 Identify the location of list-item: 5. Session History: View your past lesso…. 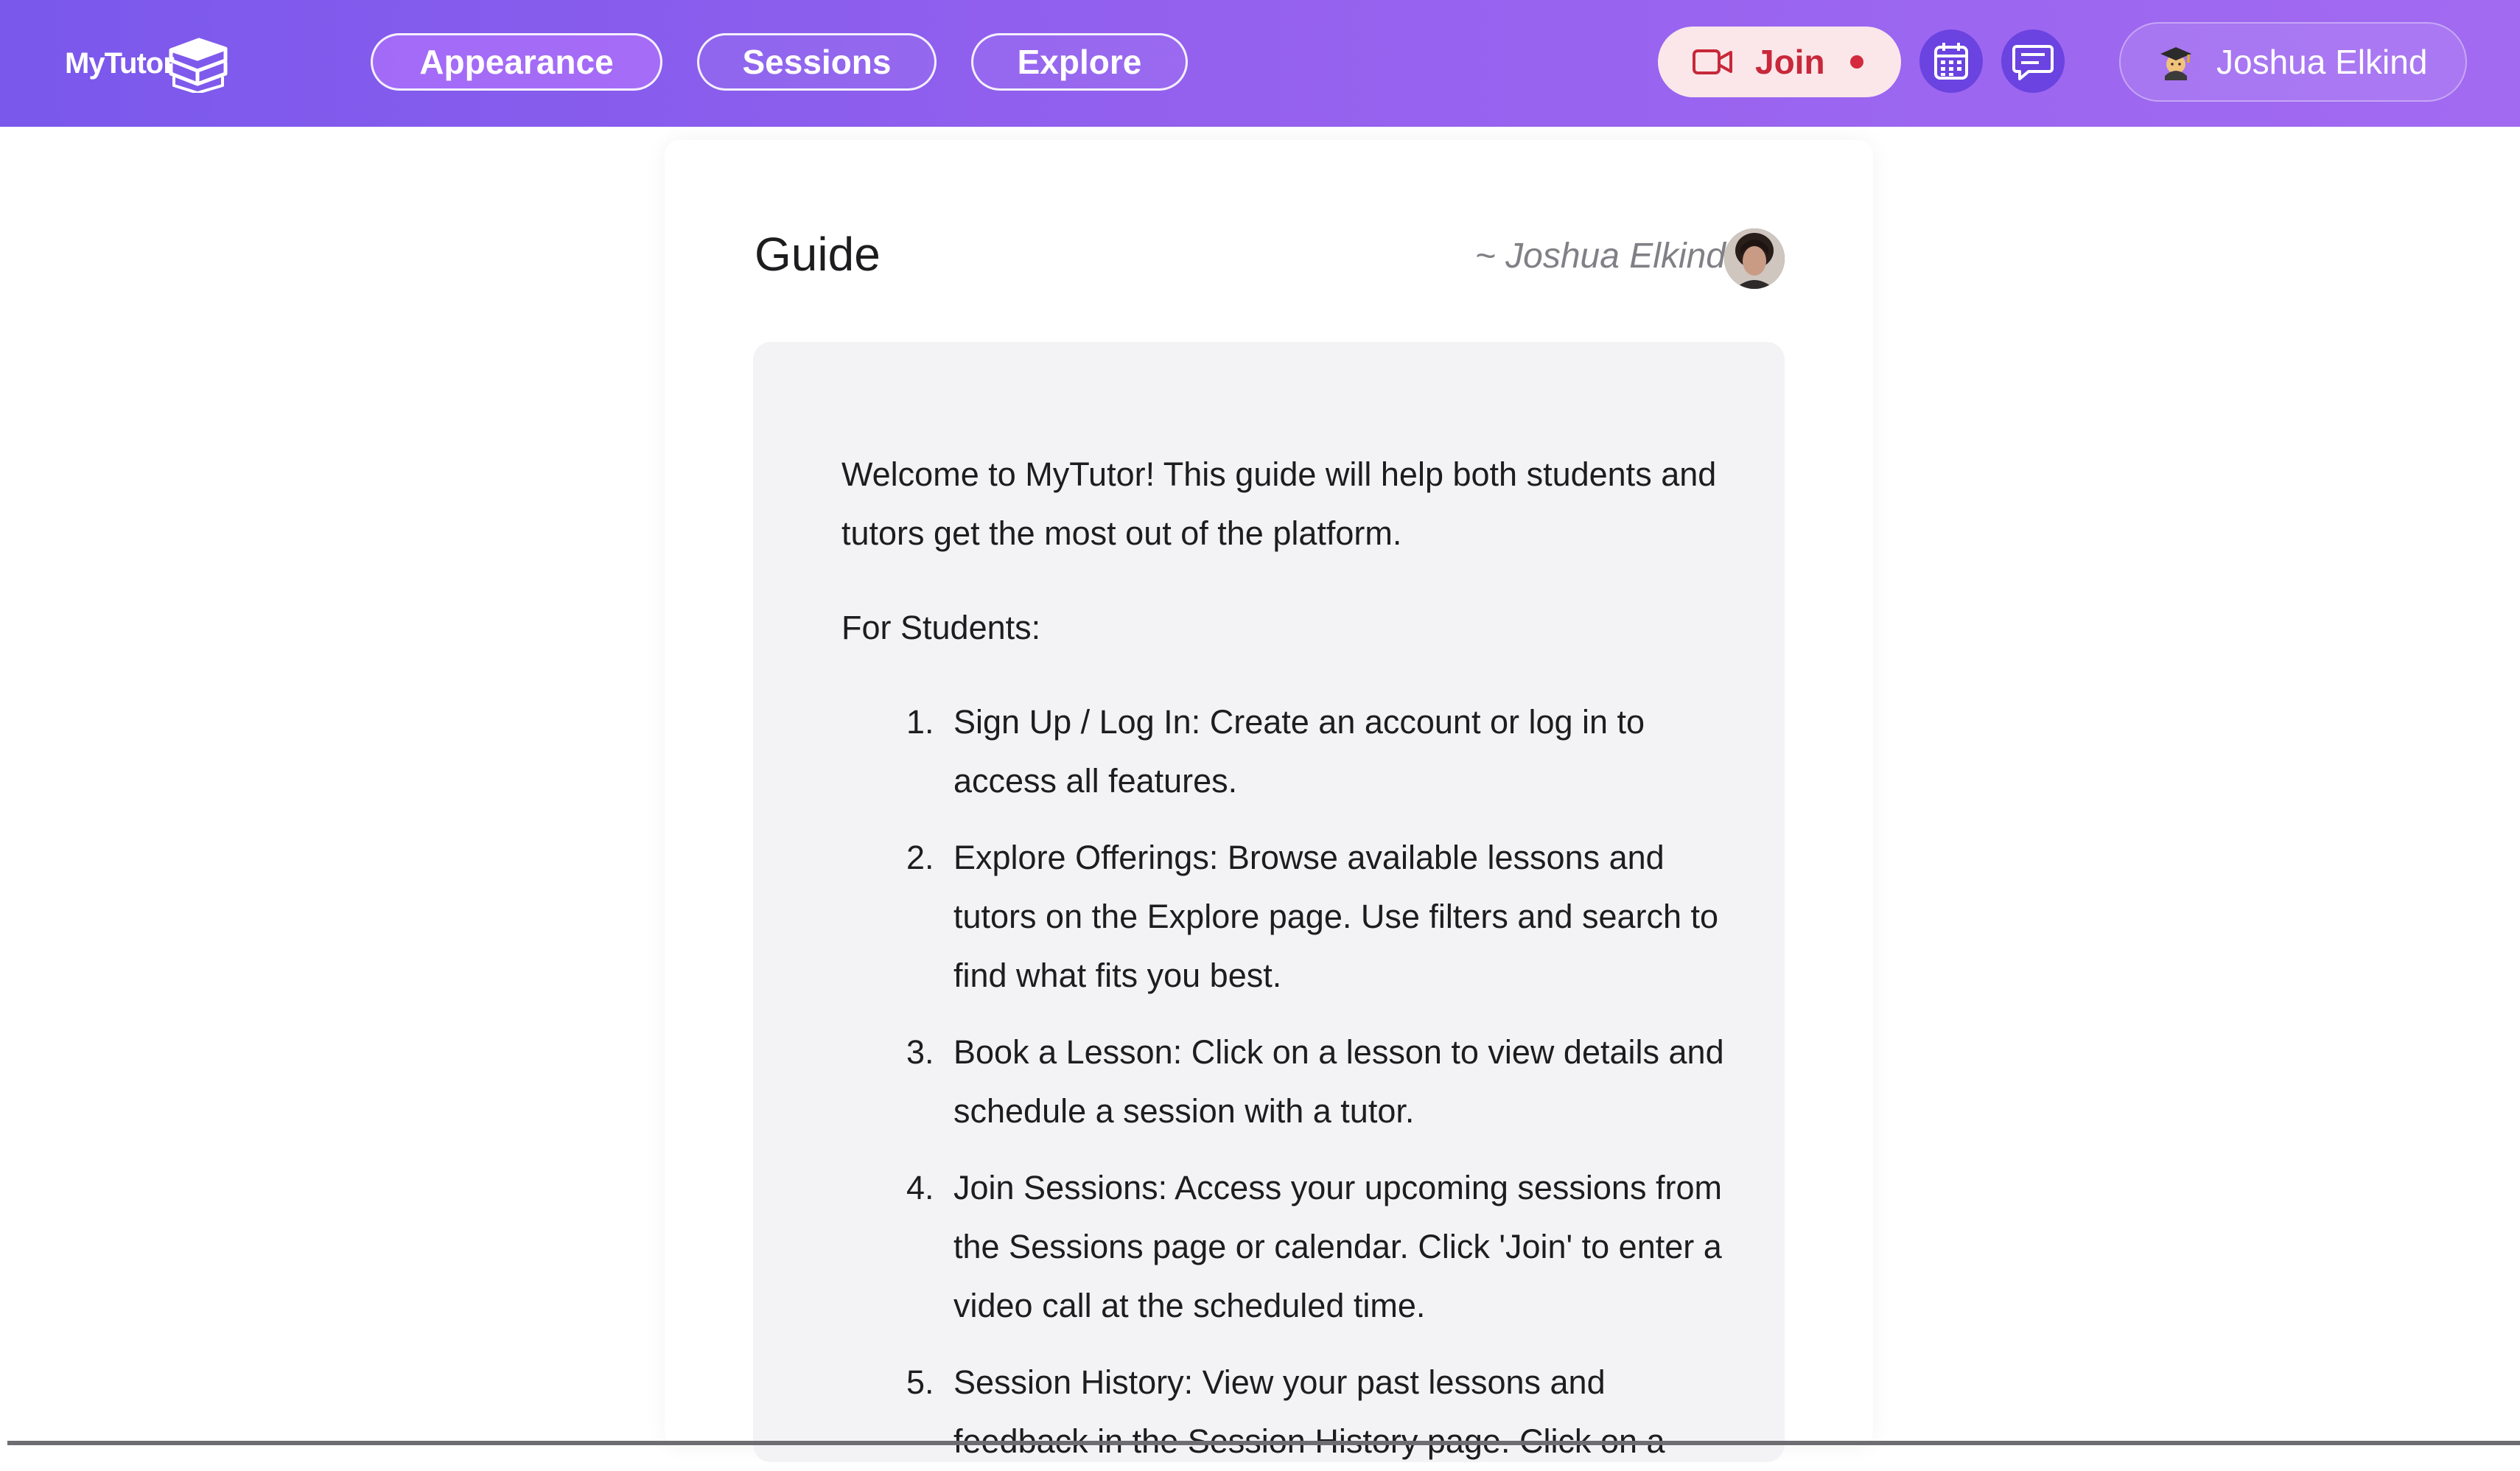
(1319, 1412).